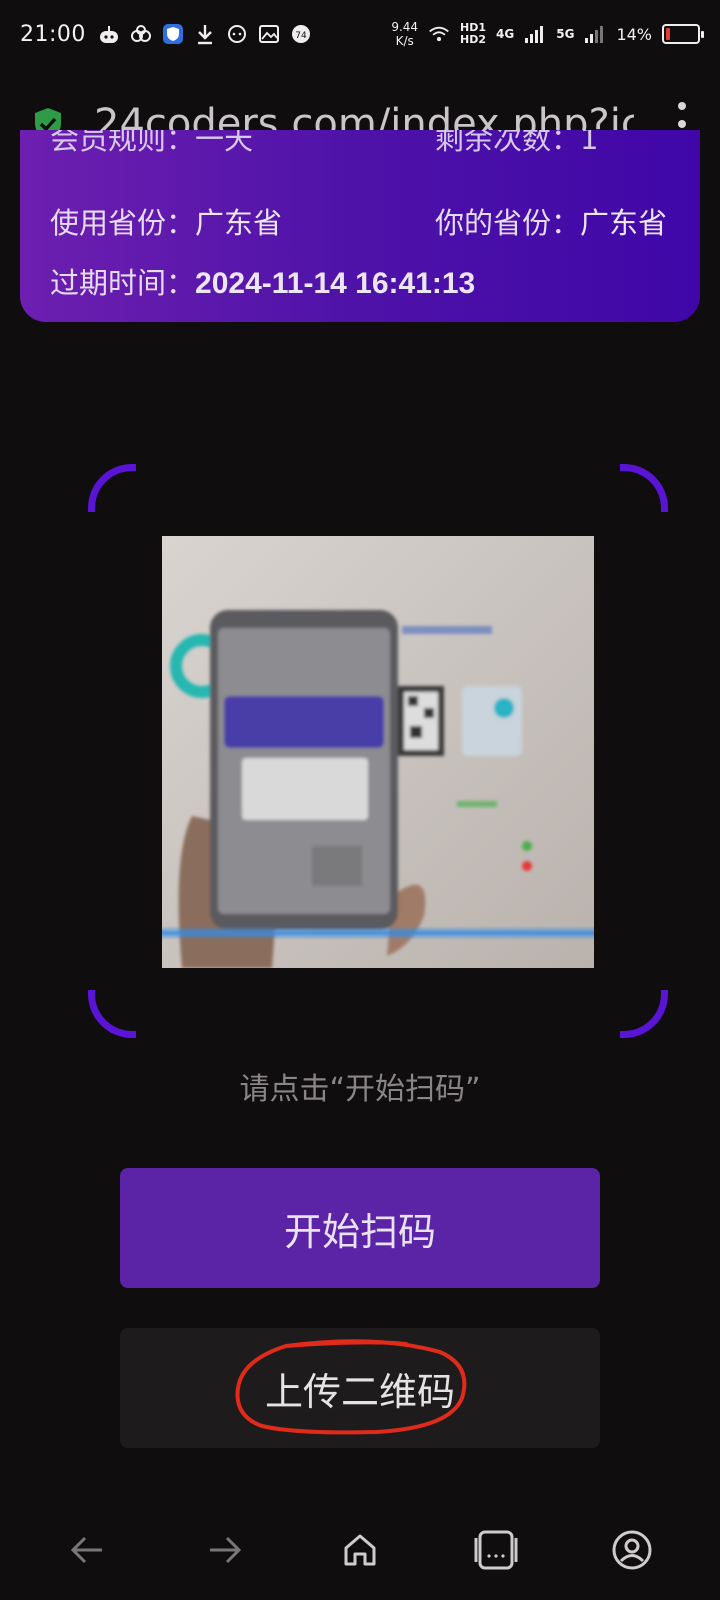 This screenshot has width=720, height=1600. I want to click on notification-icons: 74, so click(205, 34).